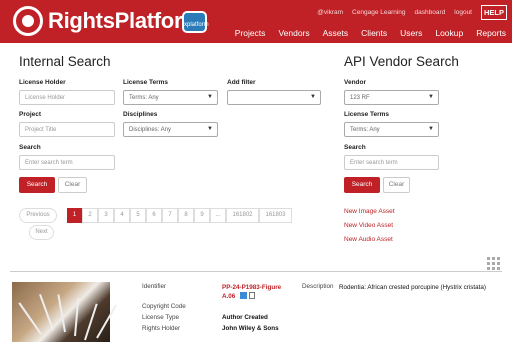  I want to click on grid-view-icon, so click(493, 263).